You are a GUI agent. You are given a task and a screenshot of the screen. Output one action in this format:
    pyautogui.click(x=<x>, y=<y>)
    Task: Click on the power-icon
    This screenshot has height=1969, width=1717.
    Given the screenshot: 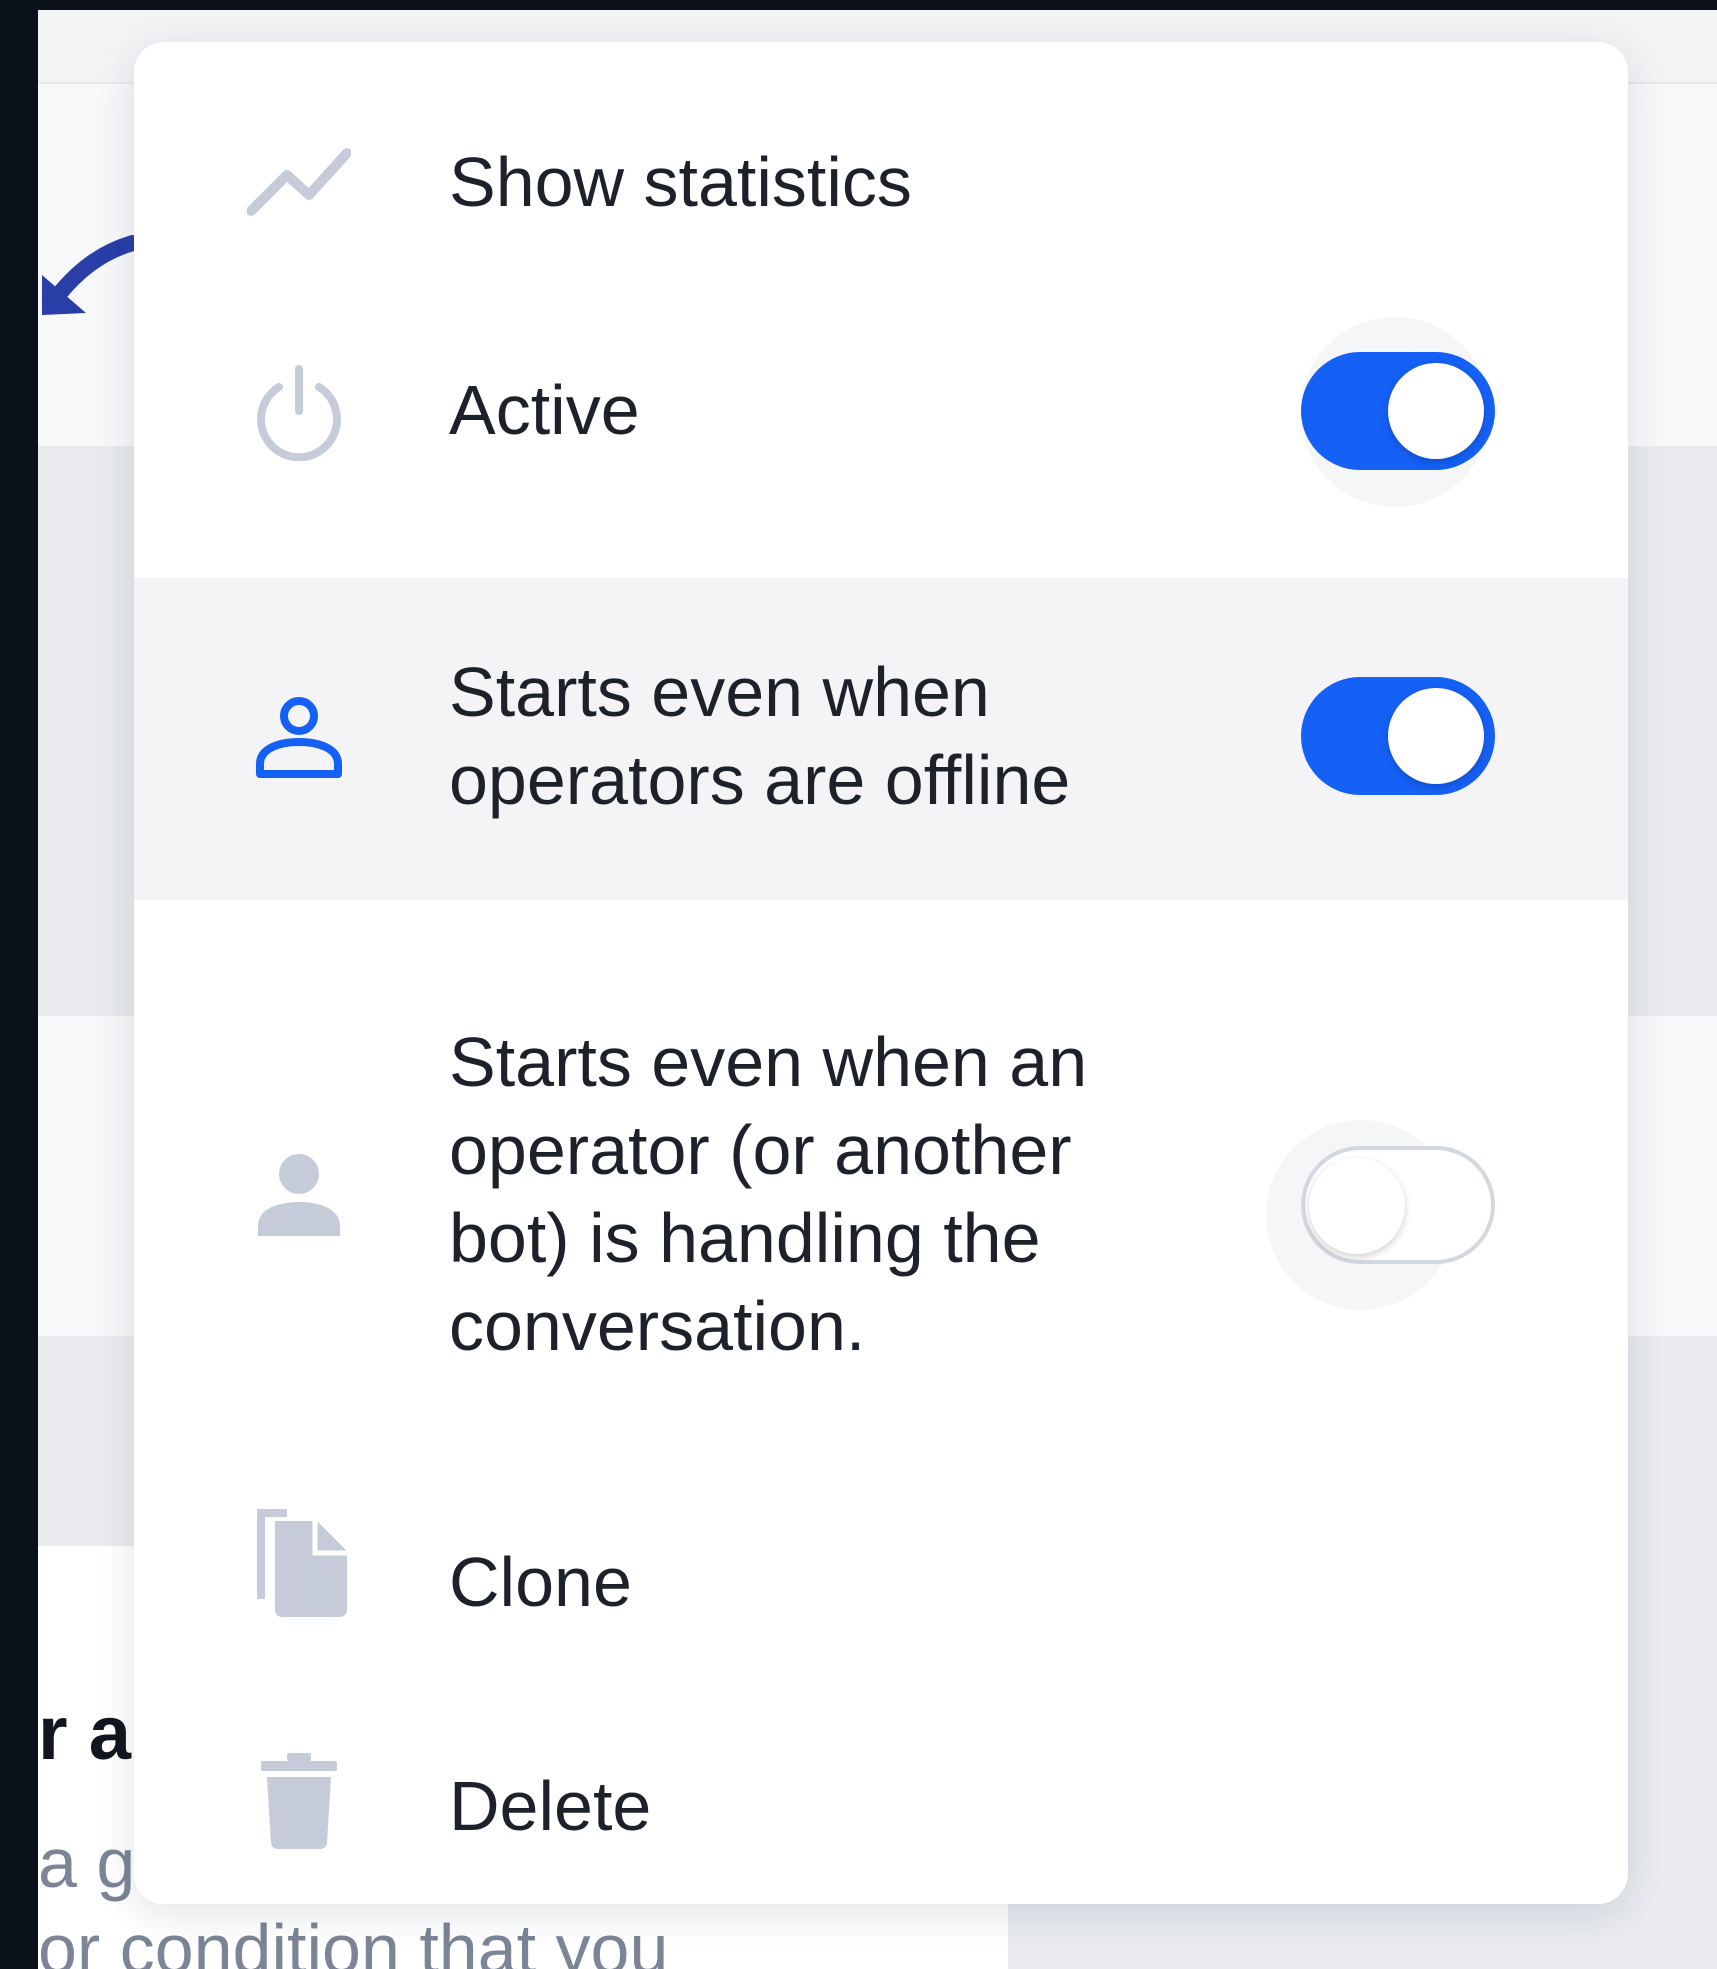 What is the action you would take?
    pyautogui.click(x=299, y=413)
    